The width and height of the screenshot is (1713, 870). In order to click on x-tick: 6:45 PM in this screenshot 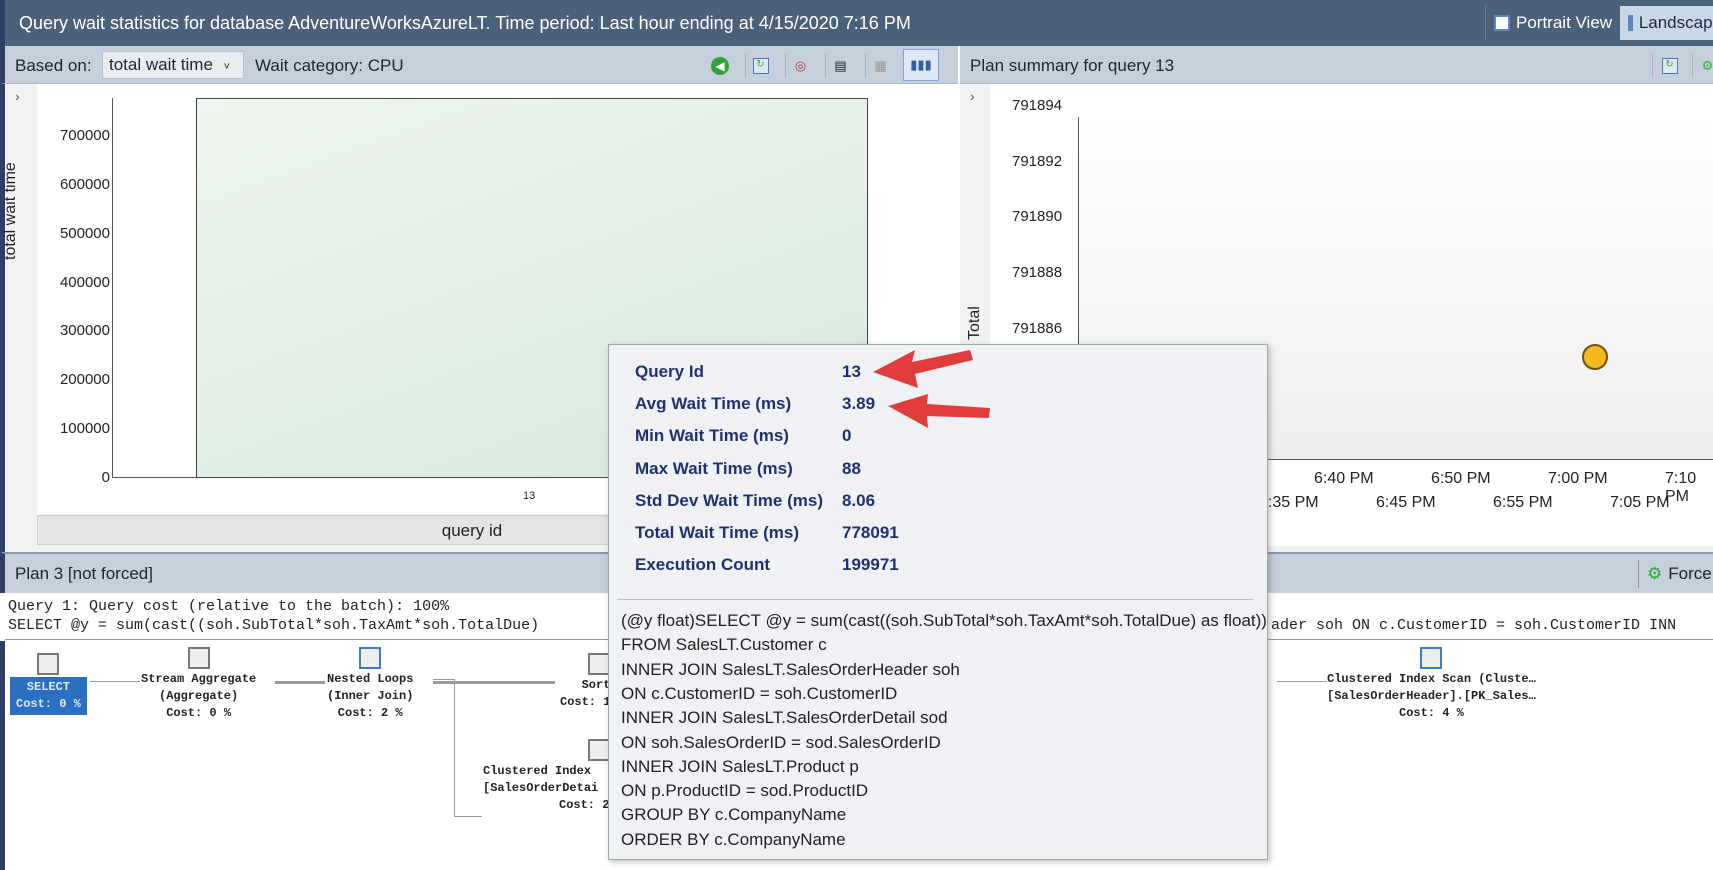, I will do `click(1406, 502)`.